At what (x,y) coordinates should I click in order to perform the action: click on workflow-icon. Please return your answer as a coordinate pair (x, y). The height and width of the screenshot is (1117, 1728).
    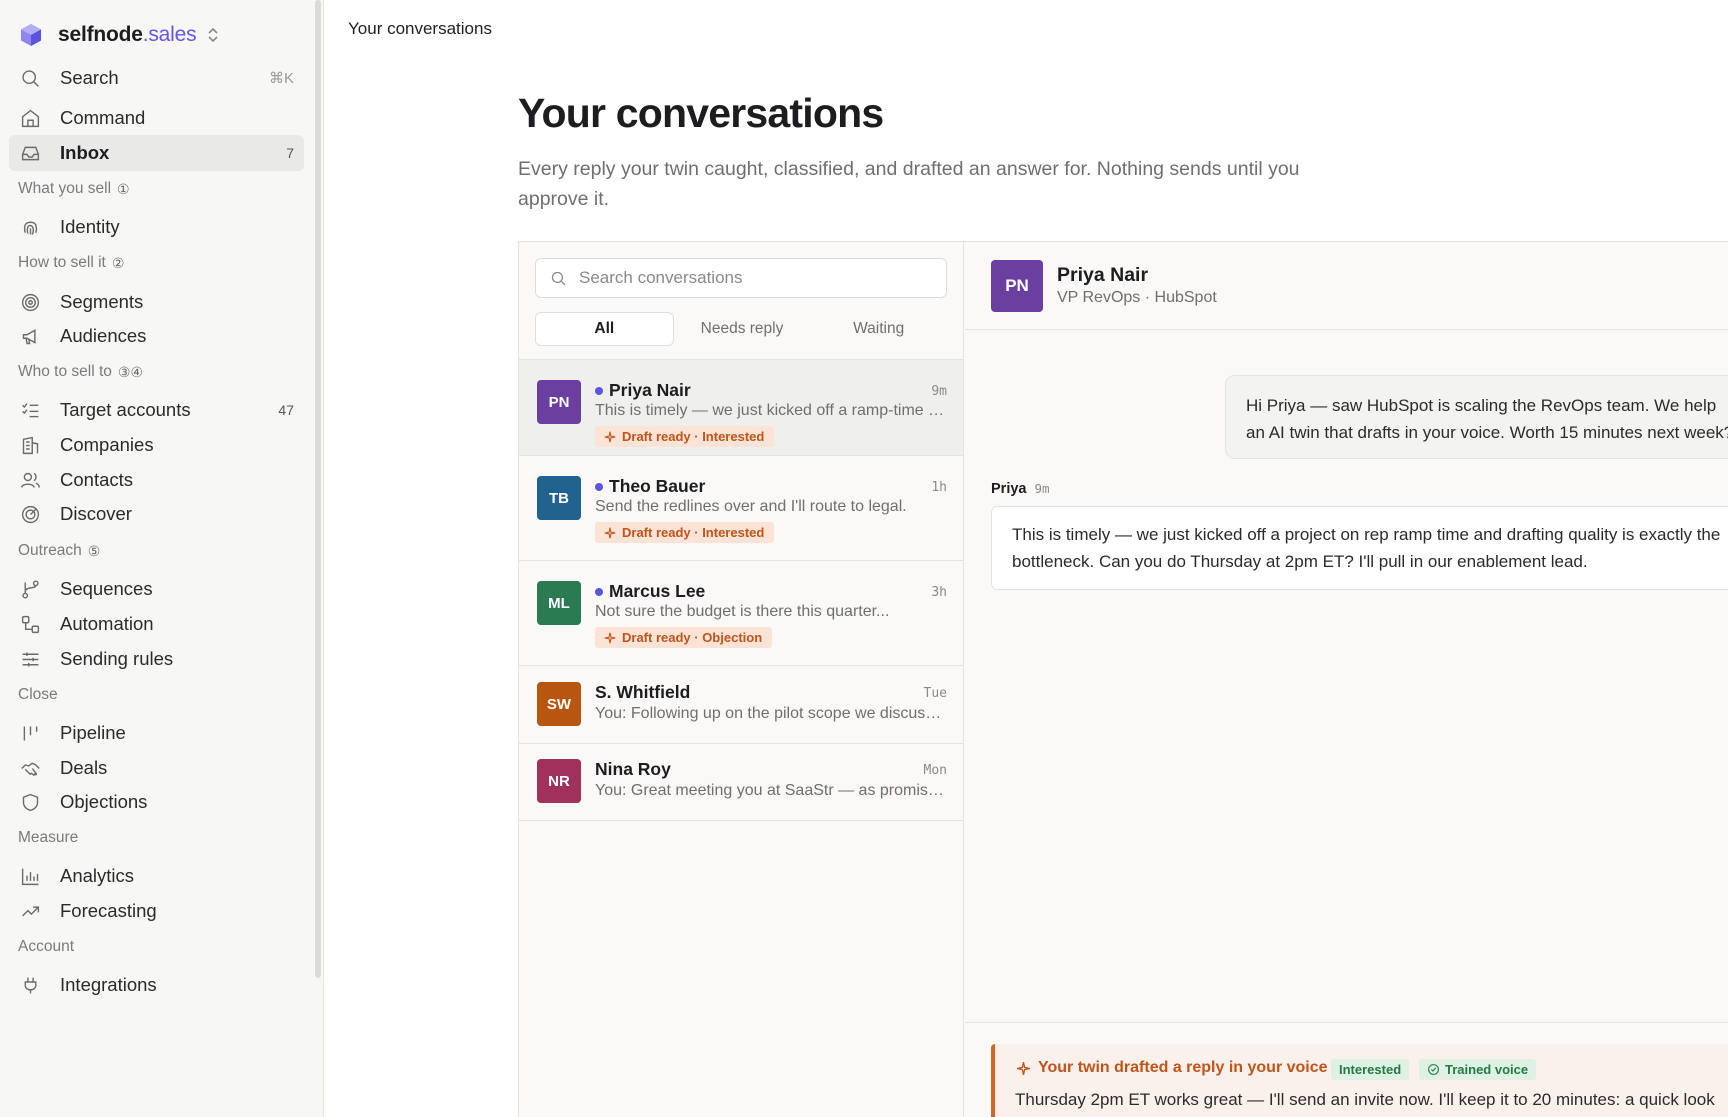
    Looking at the image, I should click on (30, 624).